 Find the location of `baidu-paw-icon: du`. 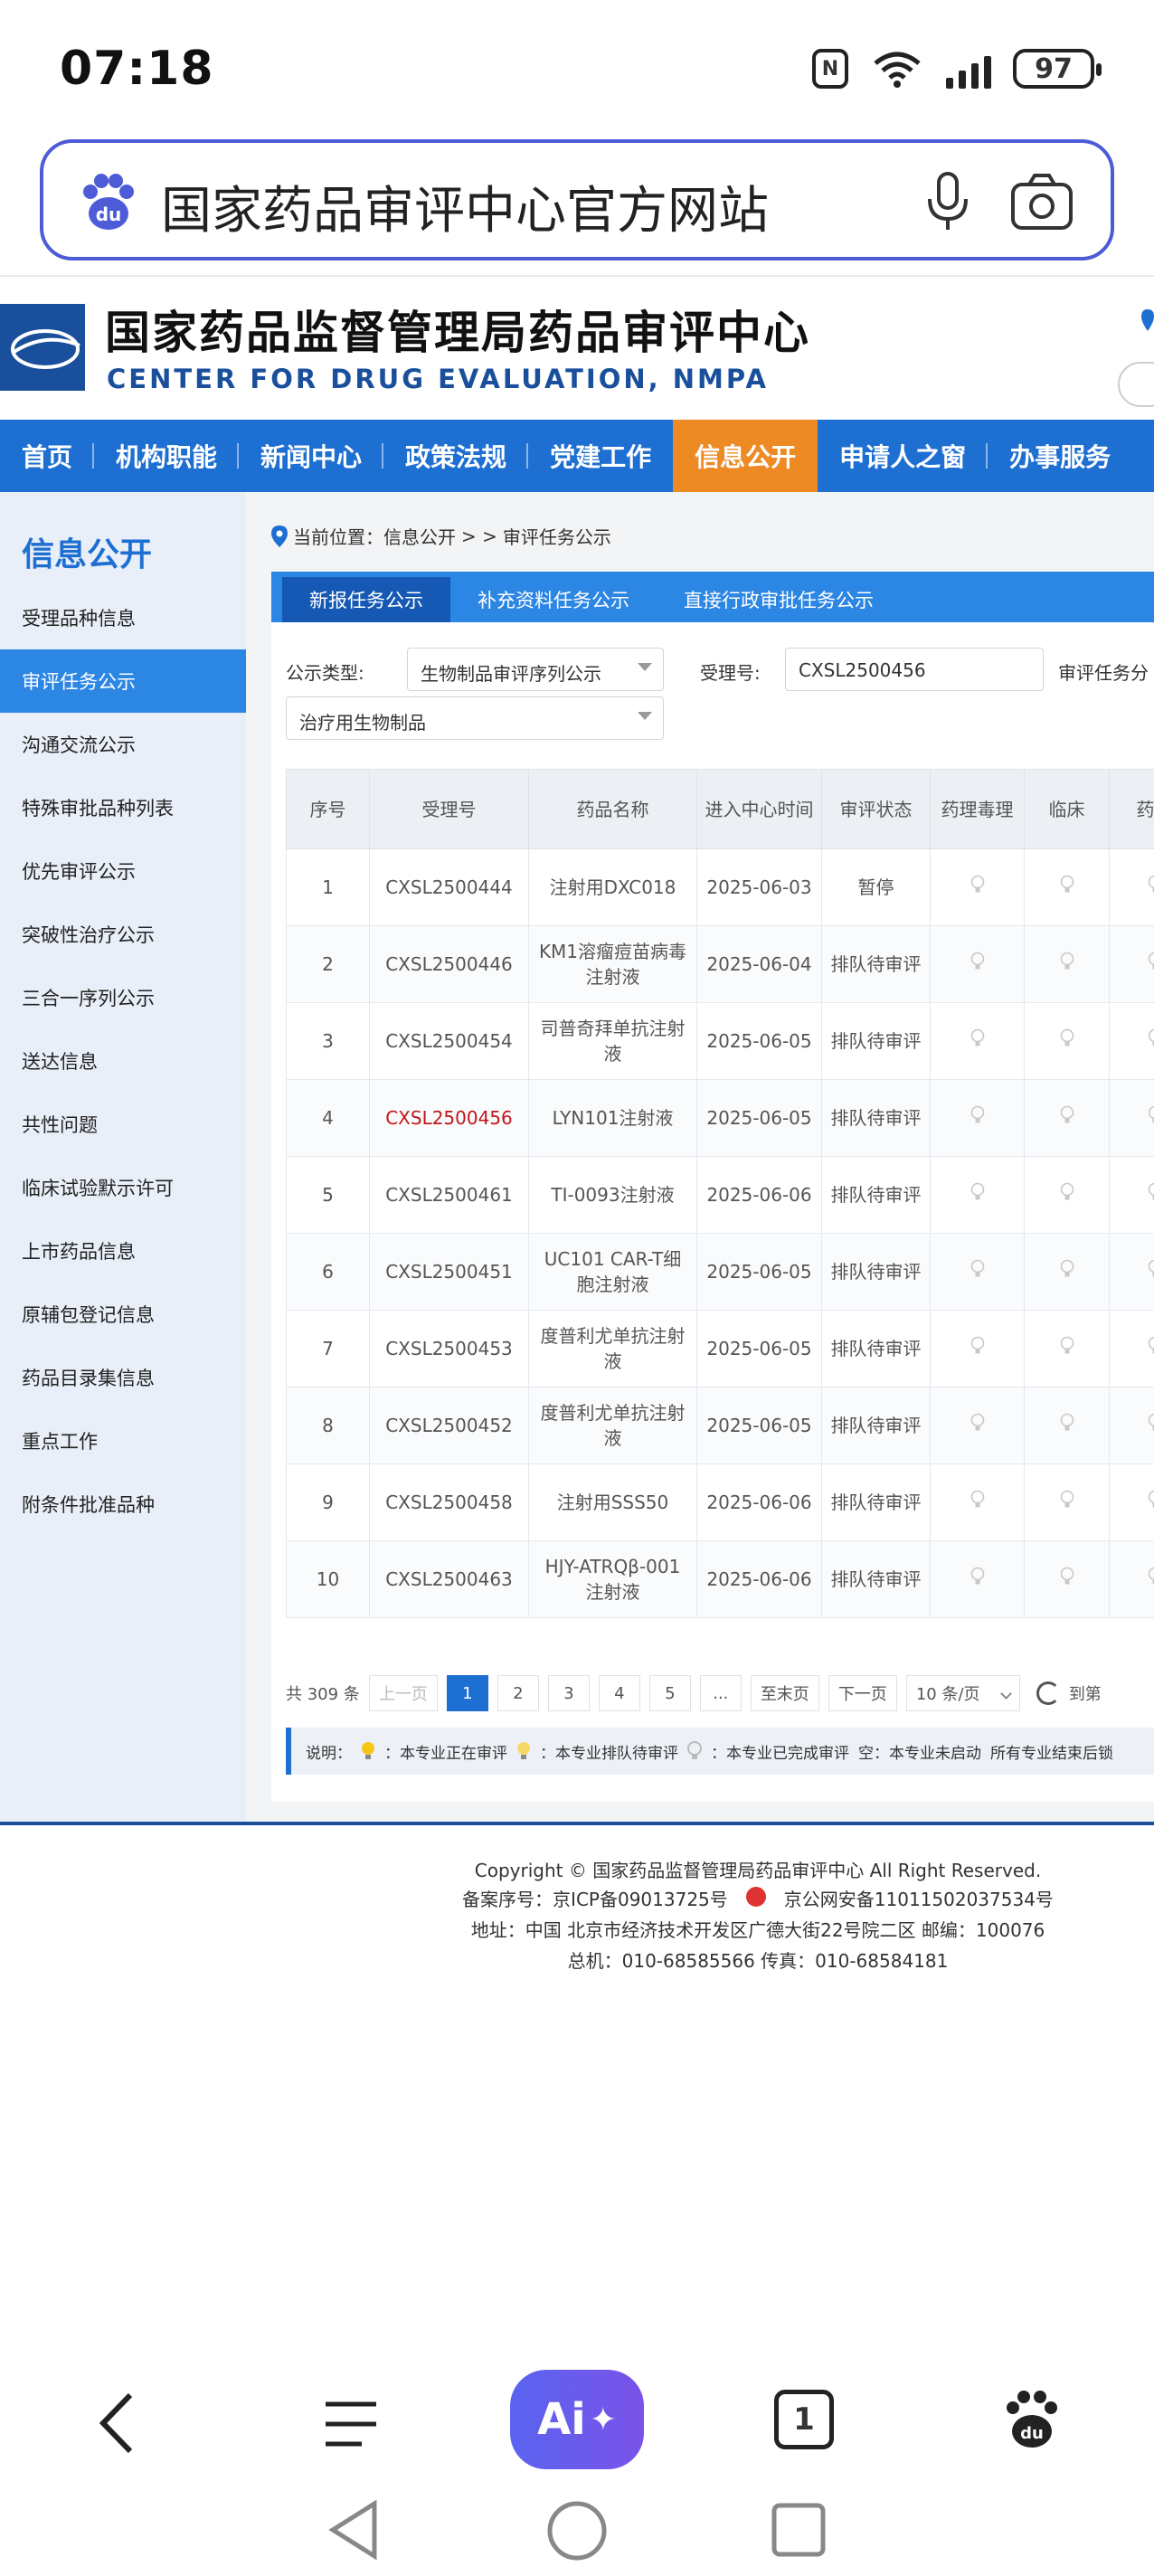

baidu-paw-icon: du is located at coordinates (1032, 2419).